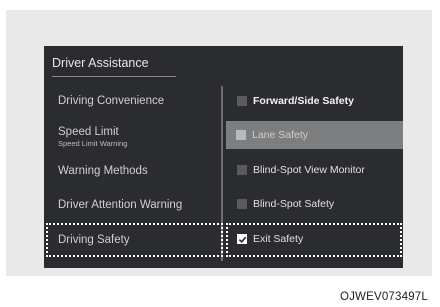 The image size is (440, 307). I want to click on menu-item-label: Speed Limit, so click(88, 132).